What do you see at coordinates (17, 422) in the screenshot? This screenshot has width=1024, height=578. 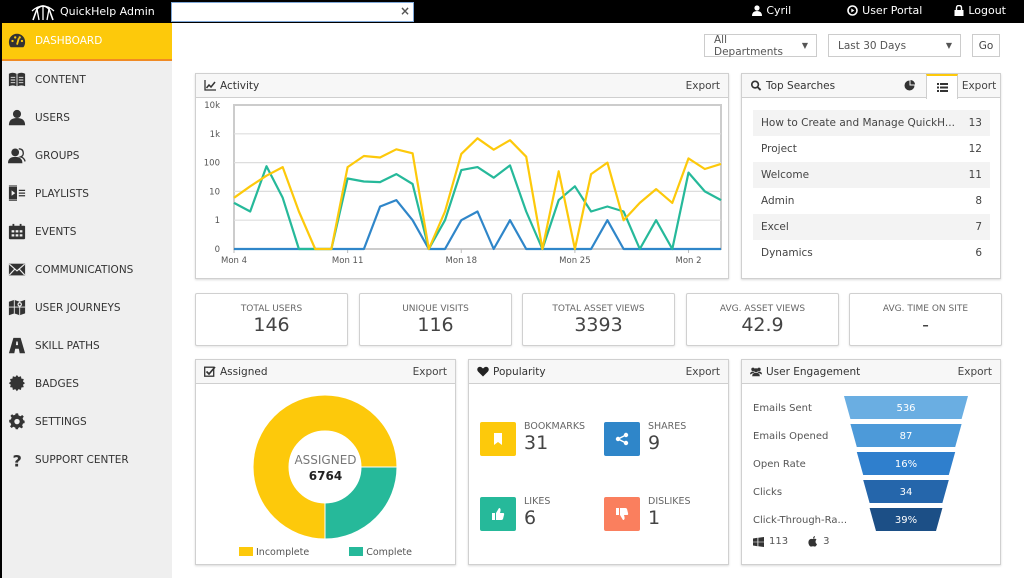 I see `gear-icon` at bounding box center [17, 422].